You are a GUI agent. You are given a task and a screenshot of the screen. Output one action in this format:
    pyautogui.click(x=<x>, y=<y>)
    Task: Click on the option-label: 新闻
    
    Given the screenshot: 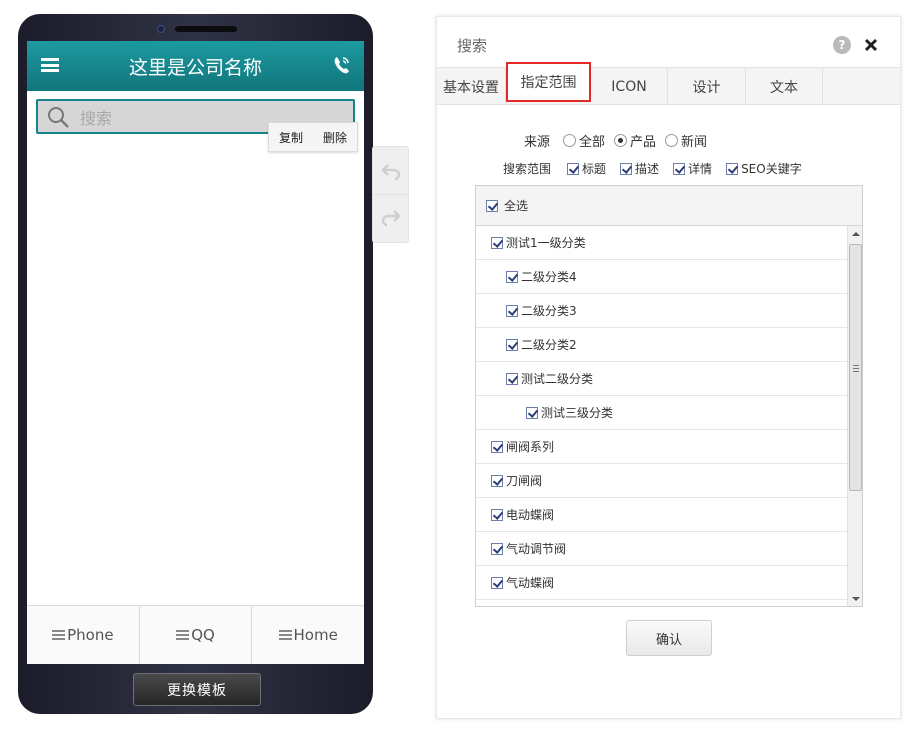 What is the action you would take?
    pyautogui.click(x=694, y=142)
    